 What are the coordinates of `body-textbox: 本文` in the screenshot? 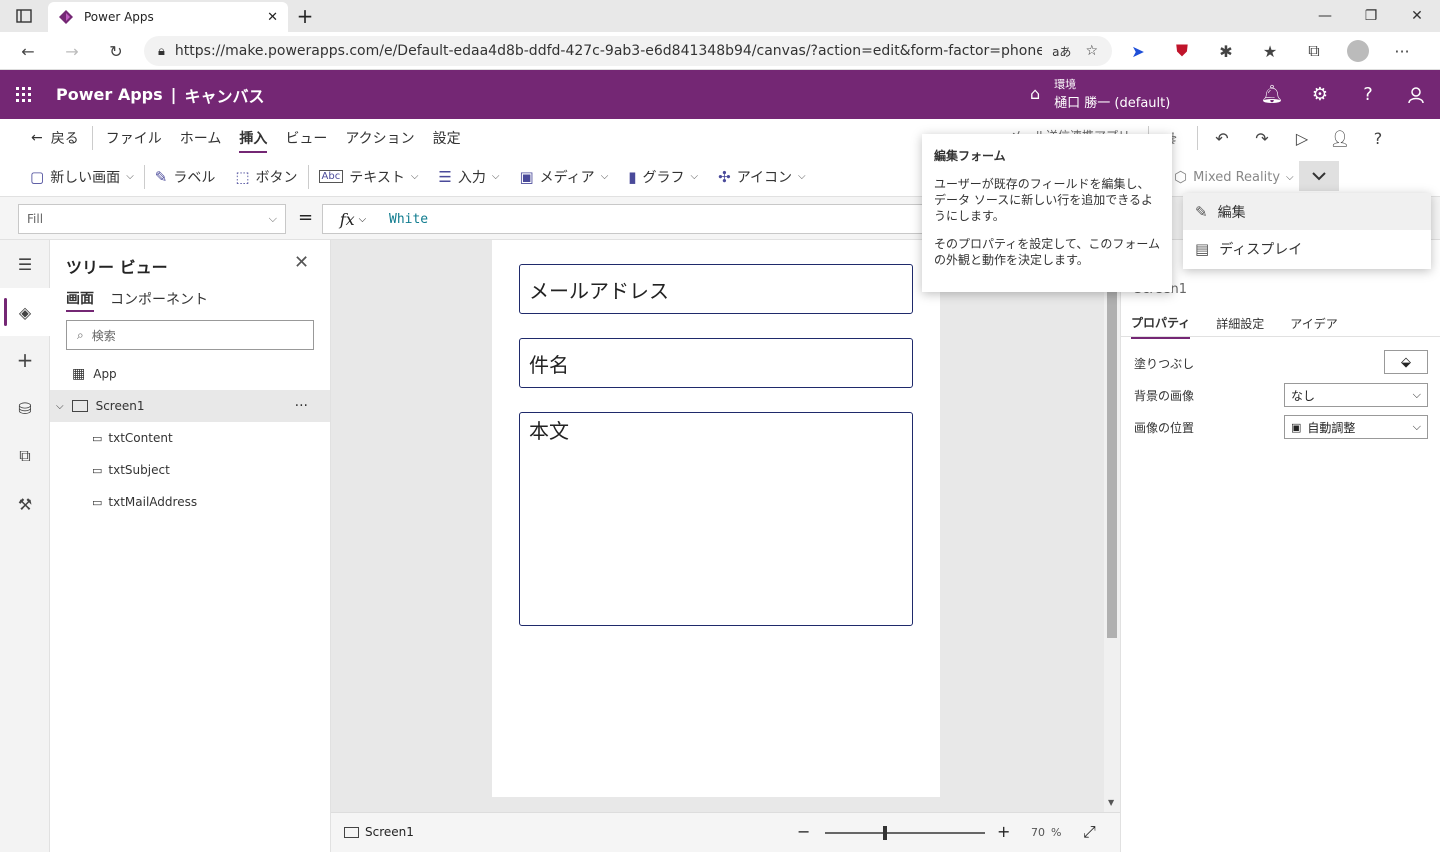 It's located at (716, 519).